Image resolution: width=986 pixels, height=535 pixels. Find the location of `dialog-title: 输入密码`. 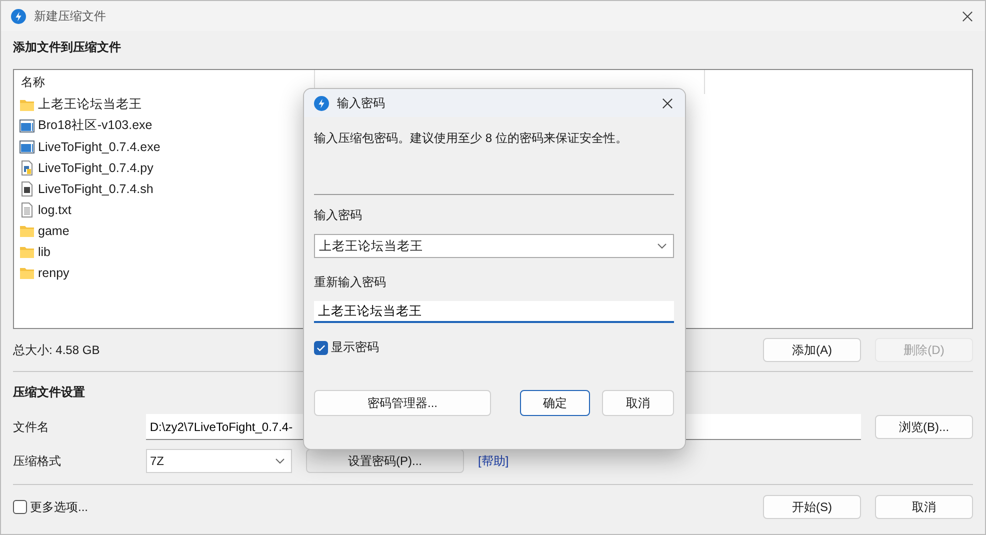

dialog-title: 输入密码 is located at coordinates (361, 103).